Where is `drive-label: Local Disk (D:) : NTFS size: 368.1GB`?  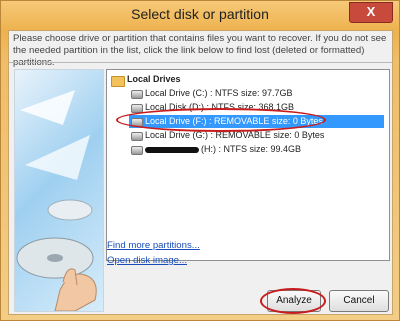 drive-label: Local Disk (D:) : NTFS size: 368.1GB is located at coordinates (220, 107).